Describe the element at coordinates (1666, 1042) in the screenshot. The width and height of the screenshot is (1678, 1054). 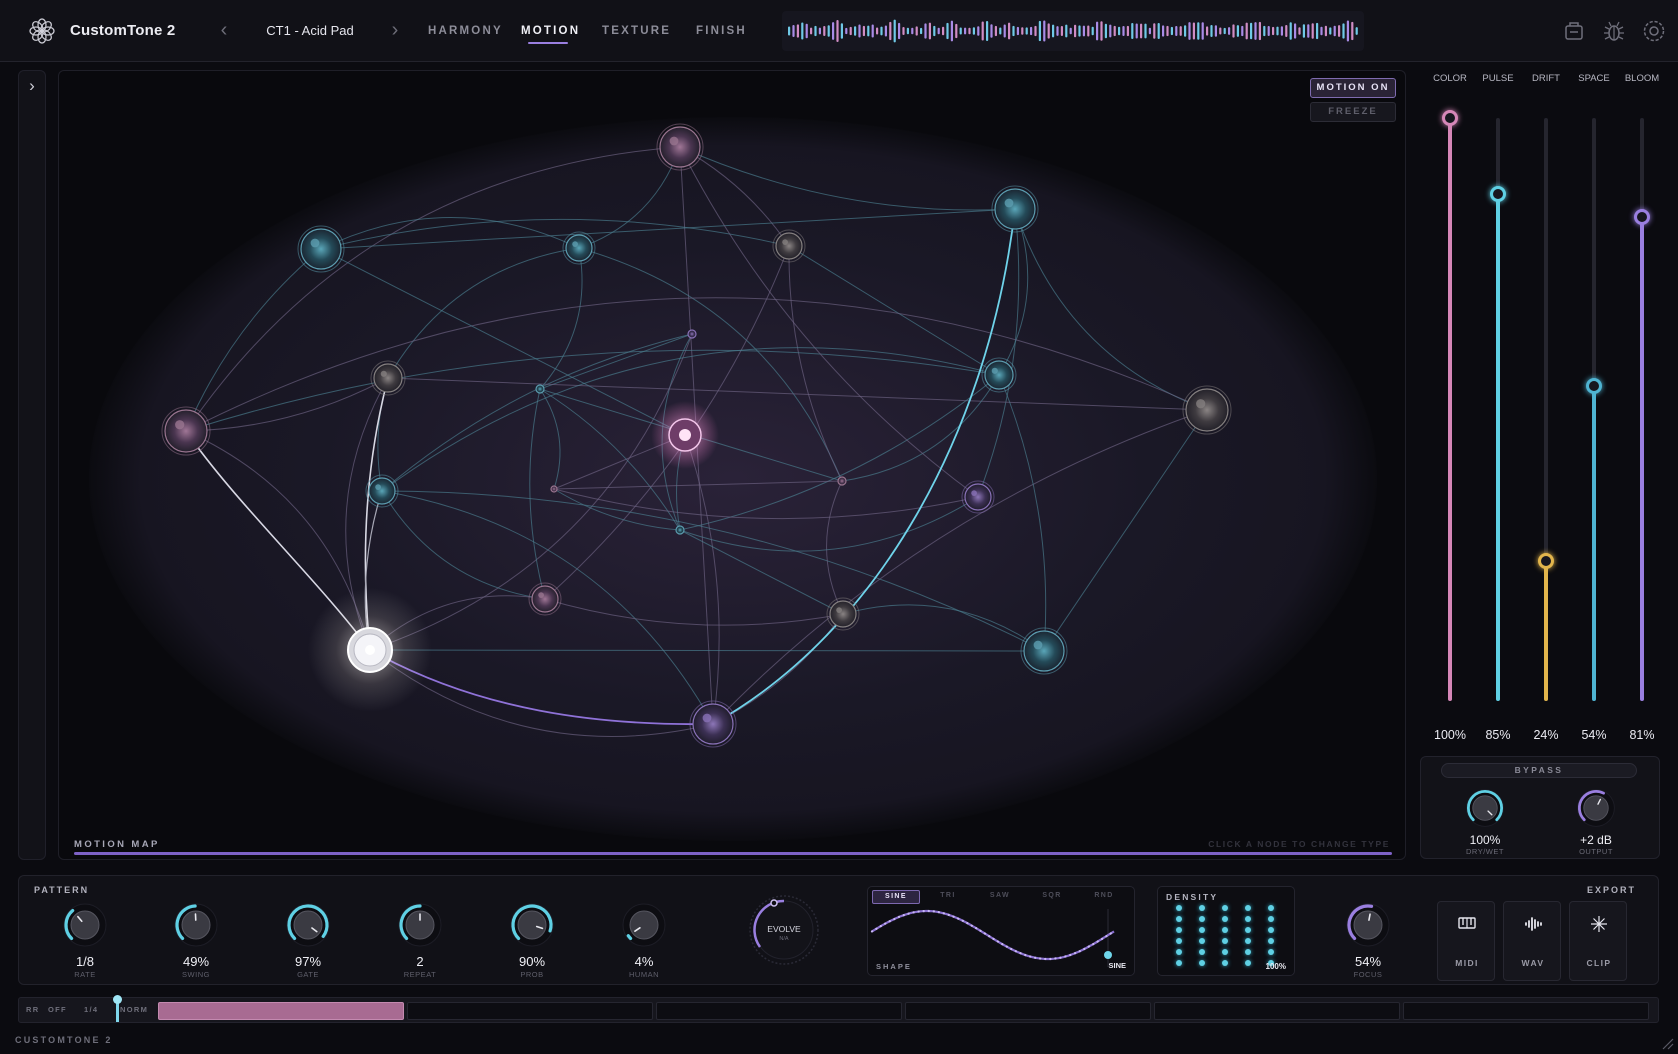
I see `resize-grip-icon` at that location.